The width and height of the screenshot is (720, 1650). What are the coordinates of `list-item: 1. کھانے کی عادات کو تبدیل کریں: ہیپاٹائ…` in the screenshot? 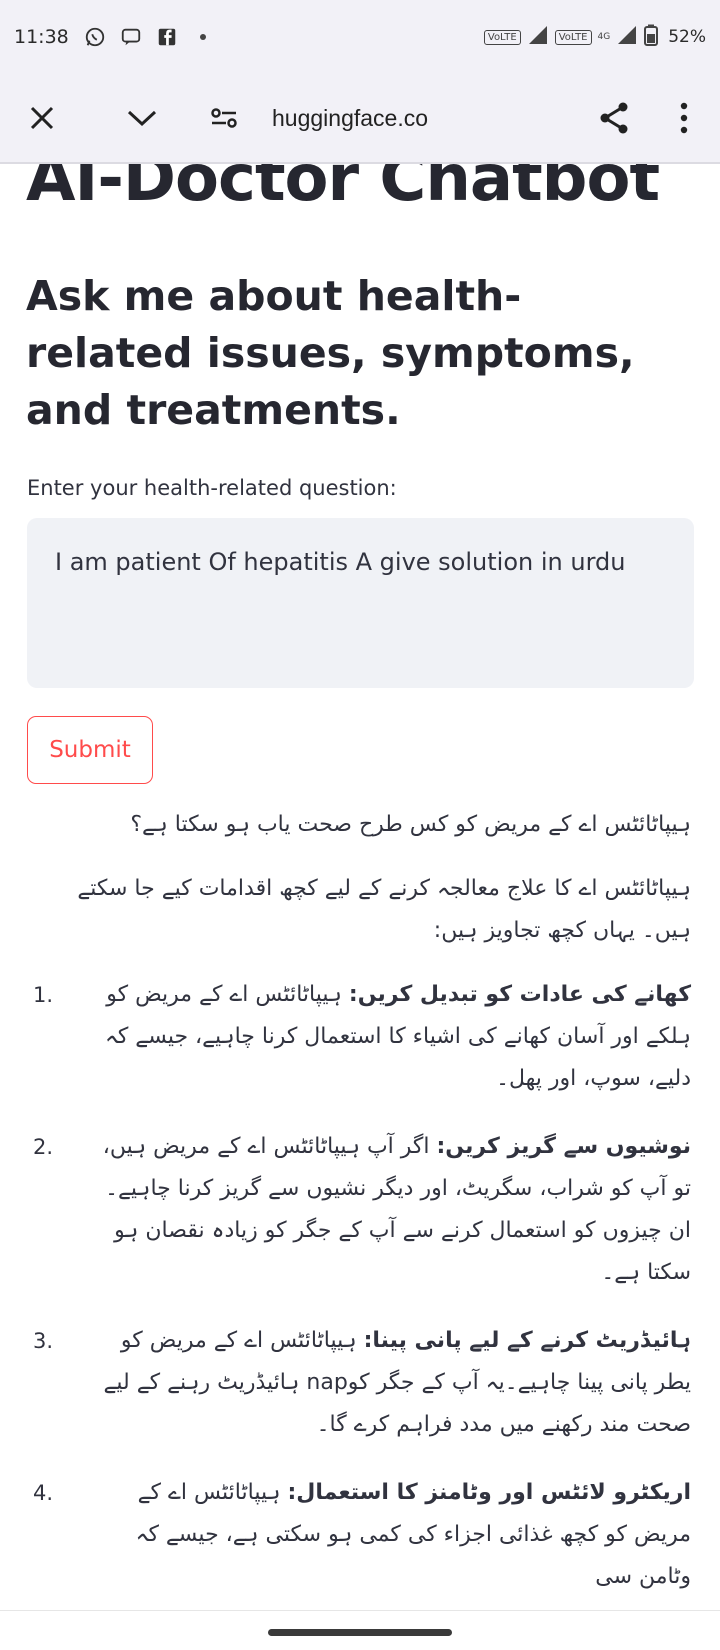 It's located at (359, 1037).